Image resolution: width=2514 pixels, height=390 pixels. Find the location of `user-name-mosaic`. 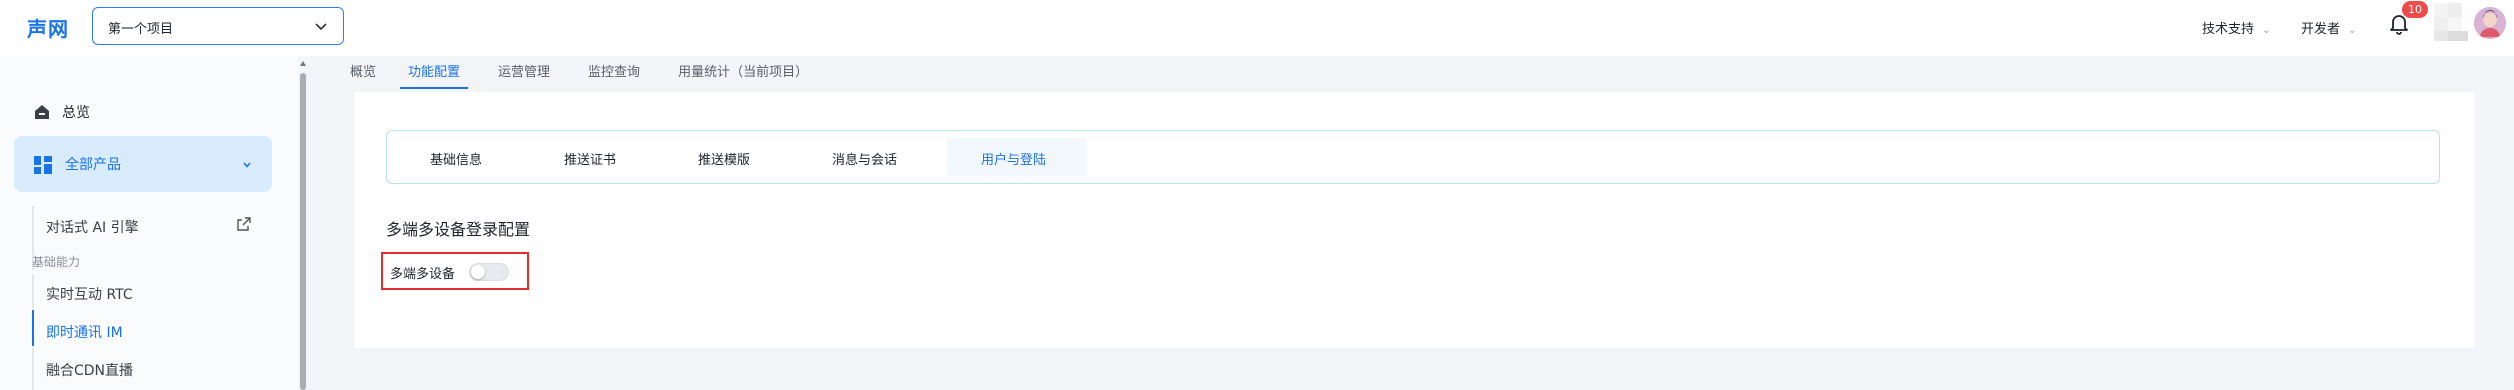

user-name-mosaic is located at coordinates (2451, 22).